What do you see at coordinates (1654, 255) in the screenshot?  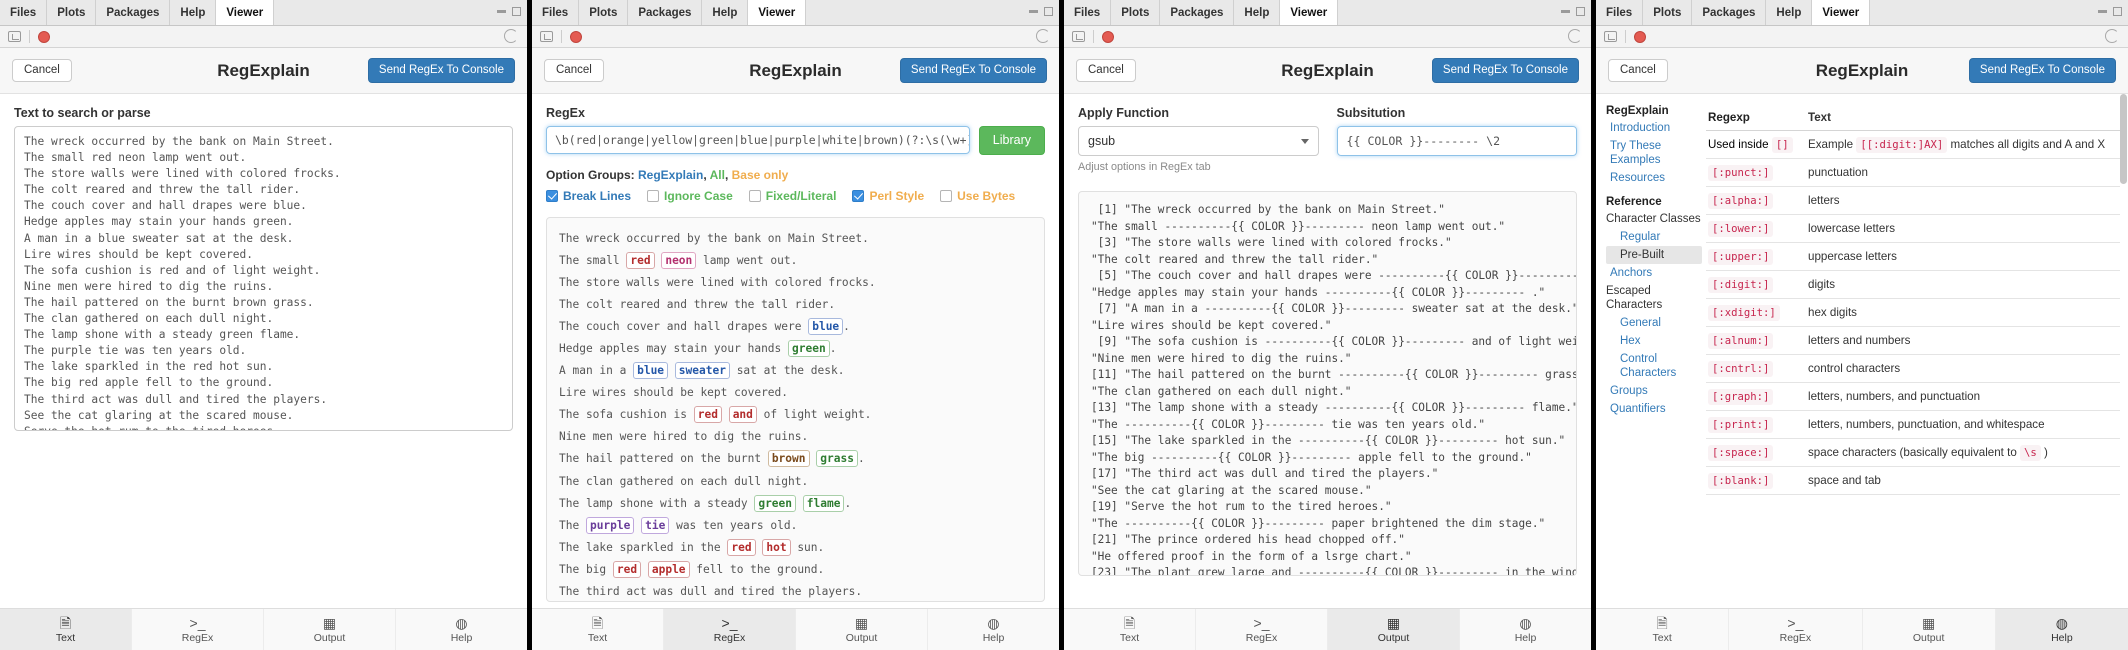 I see `help-nav-item-pre-built: Pre-Built` at bounding box center [1654, 255].